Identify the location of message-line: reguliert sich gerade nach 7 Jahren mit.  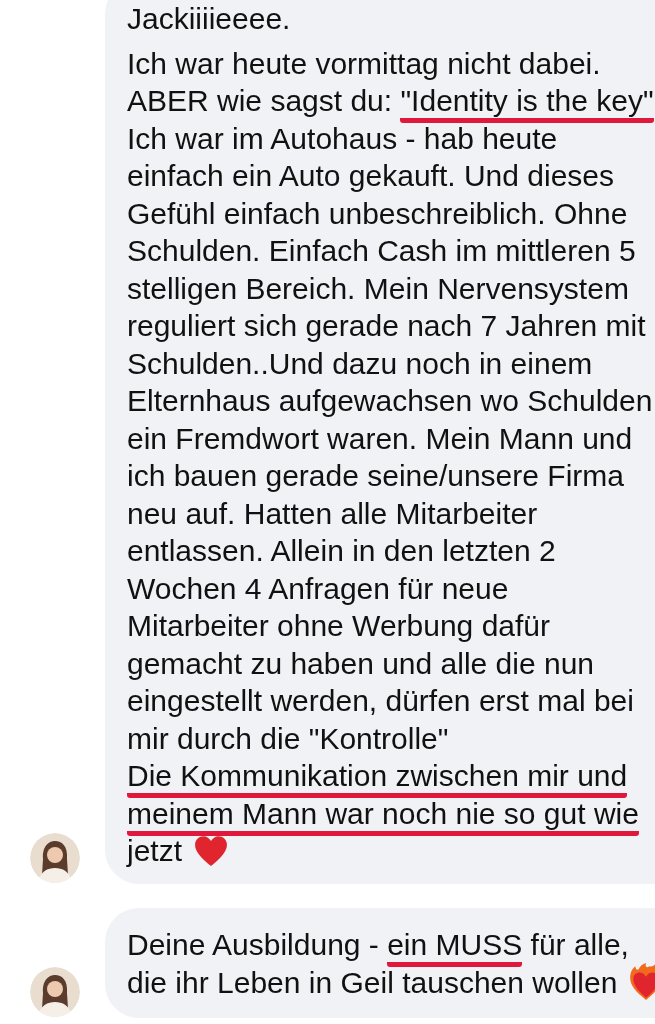
(386, 326).